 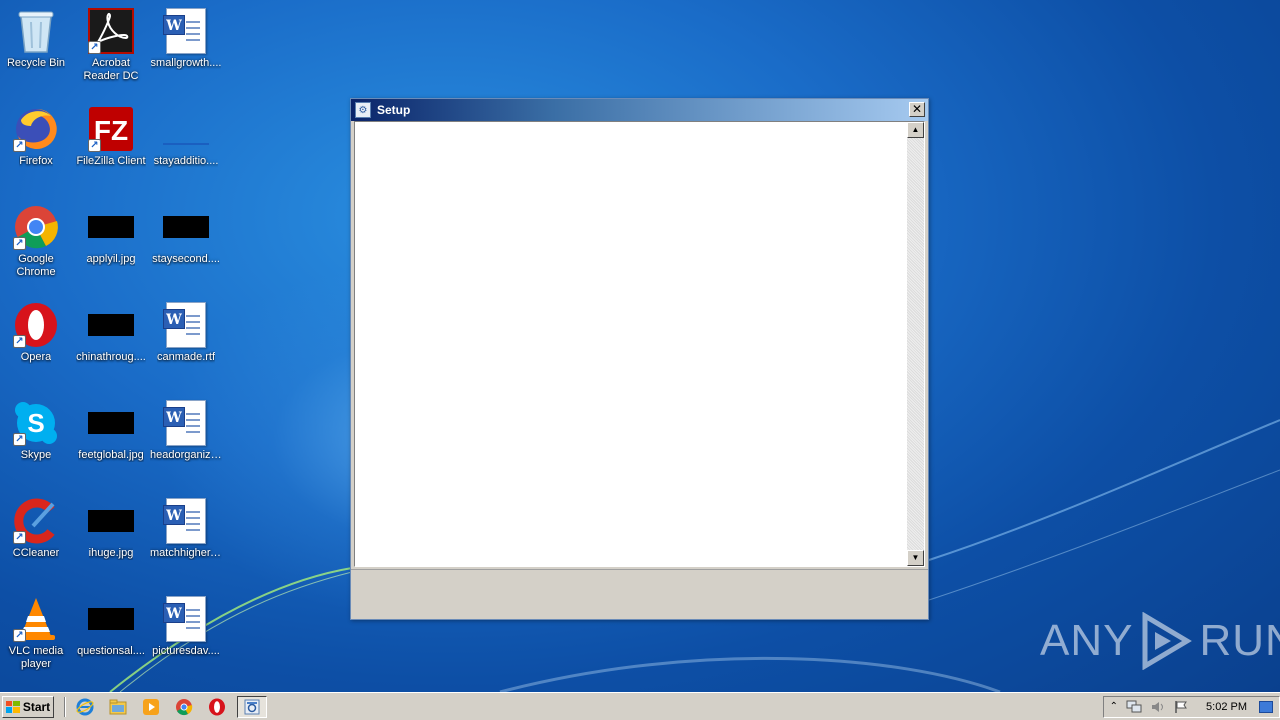 I want to click on vlc-icon: ↗, so click(x=36, y=619).